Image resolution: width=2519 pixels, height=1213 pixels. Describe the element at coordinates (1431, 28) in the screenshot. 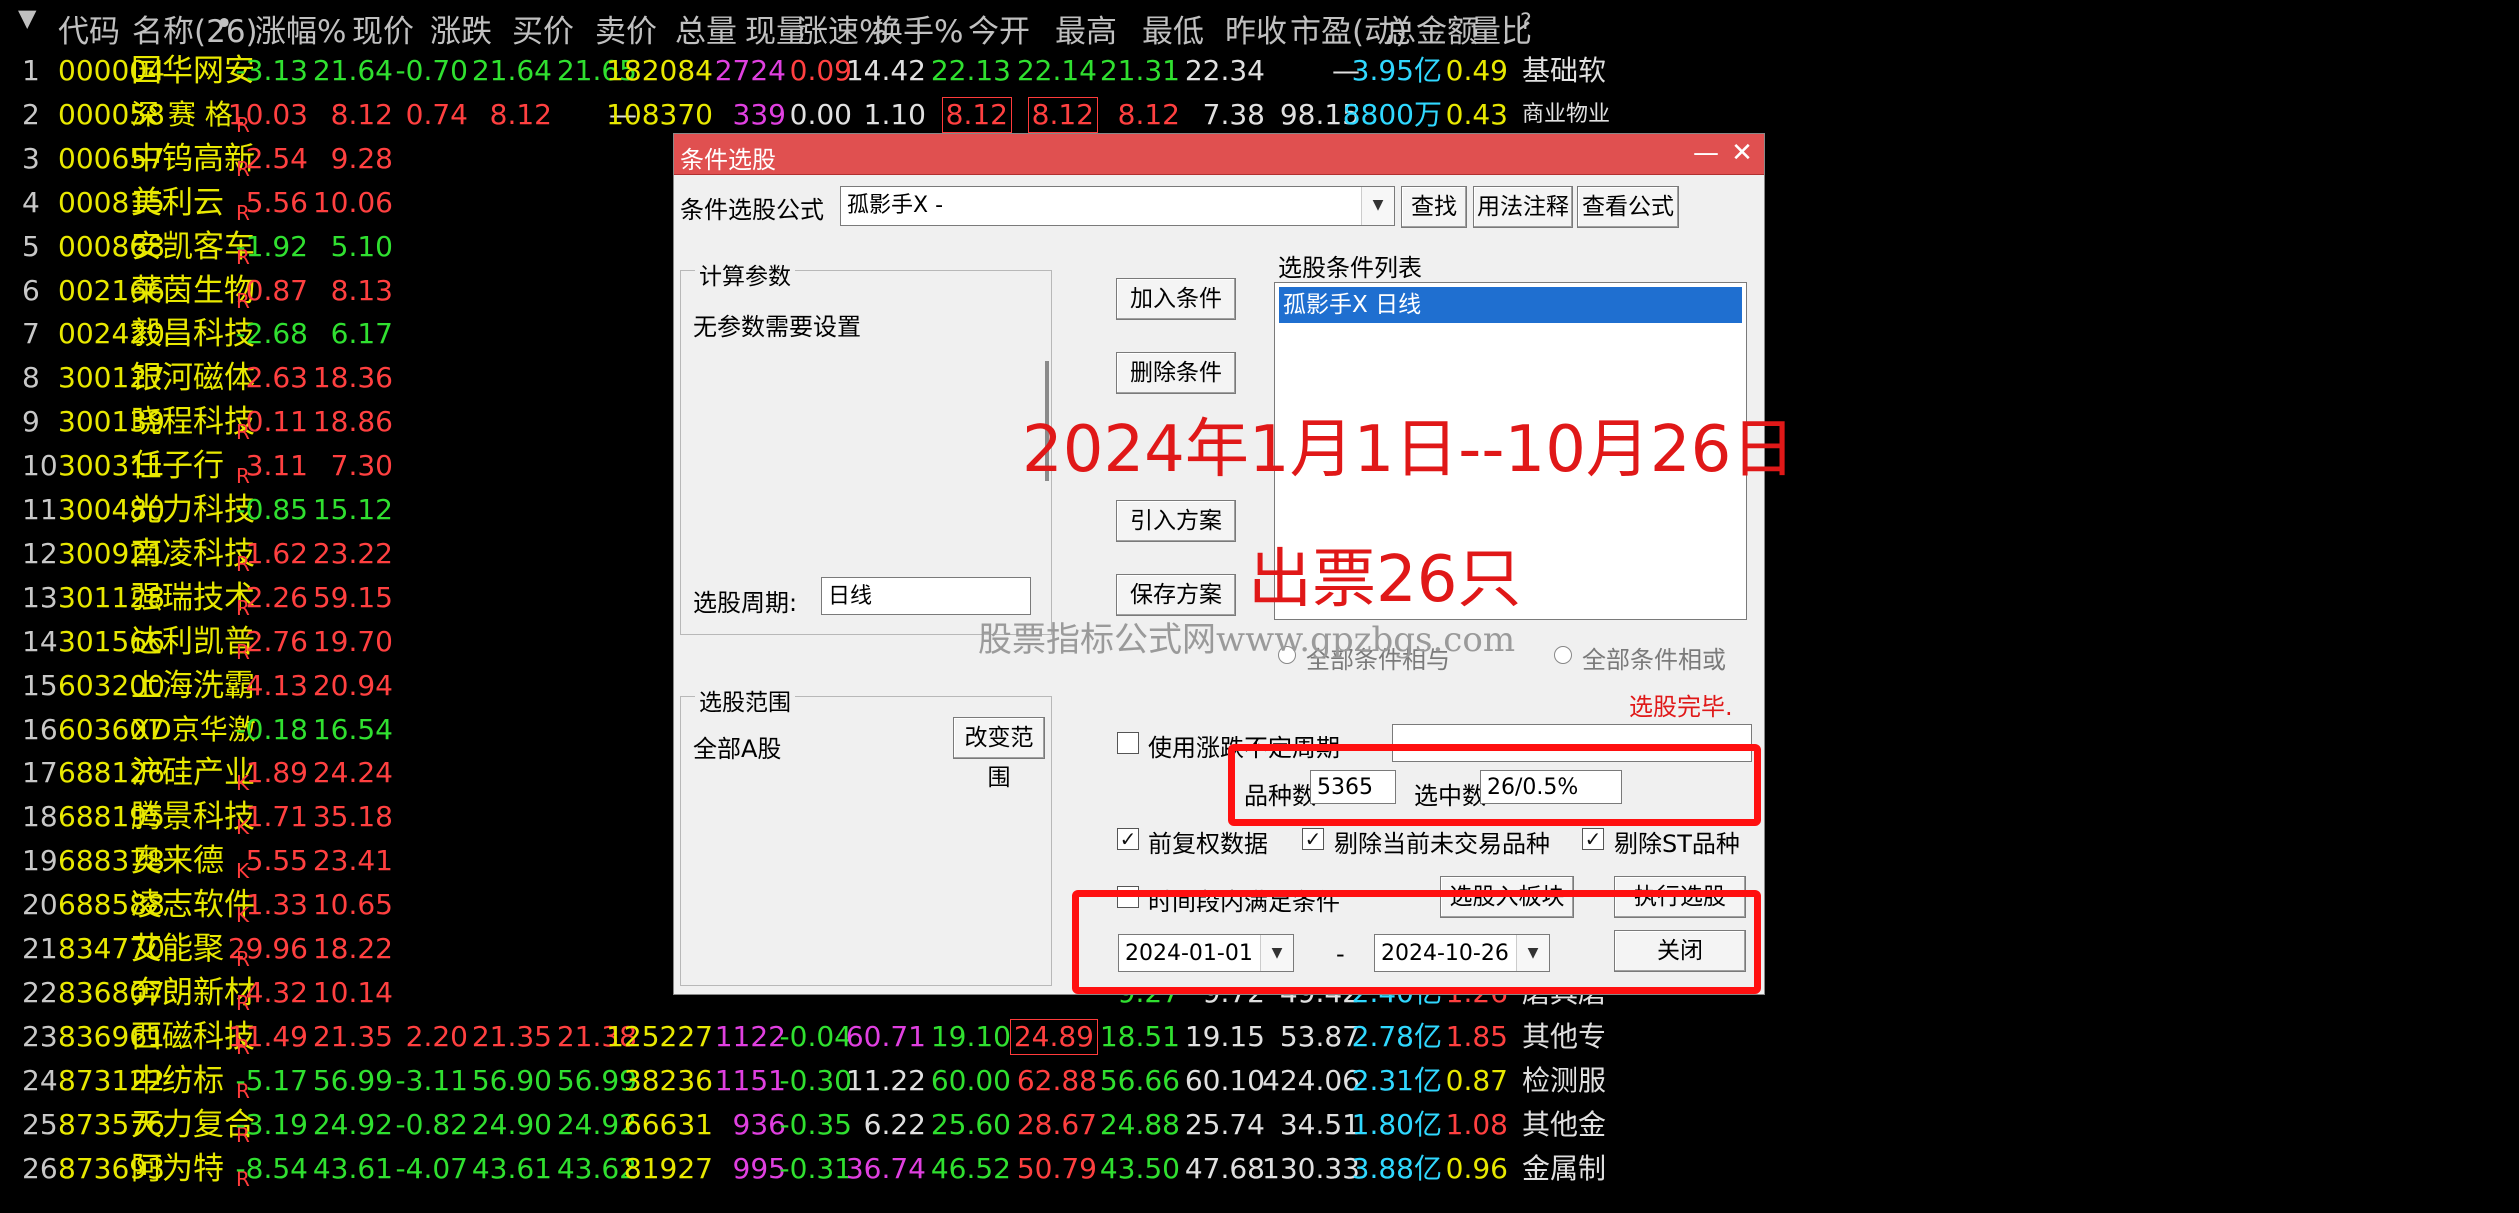

I see `col-amount: 总金额` at that location.